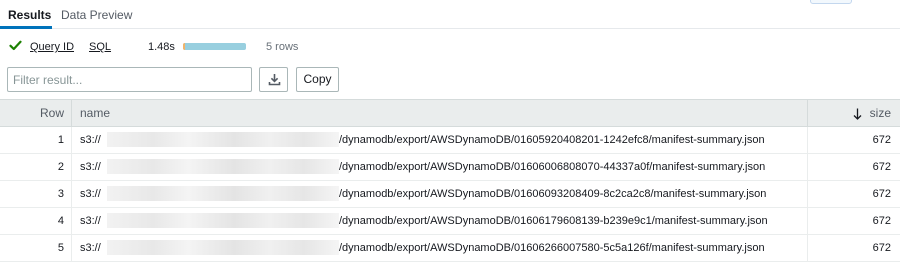 The image size is (900, 266). I want to click on check-icon, so click(15, 45).